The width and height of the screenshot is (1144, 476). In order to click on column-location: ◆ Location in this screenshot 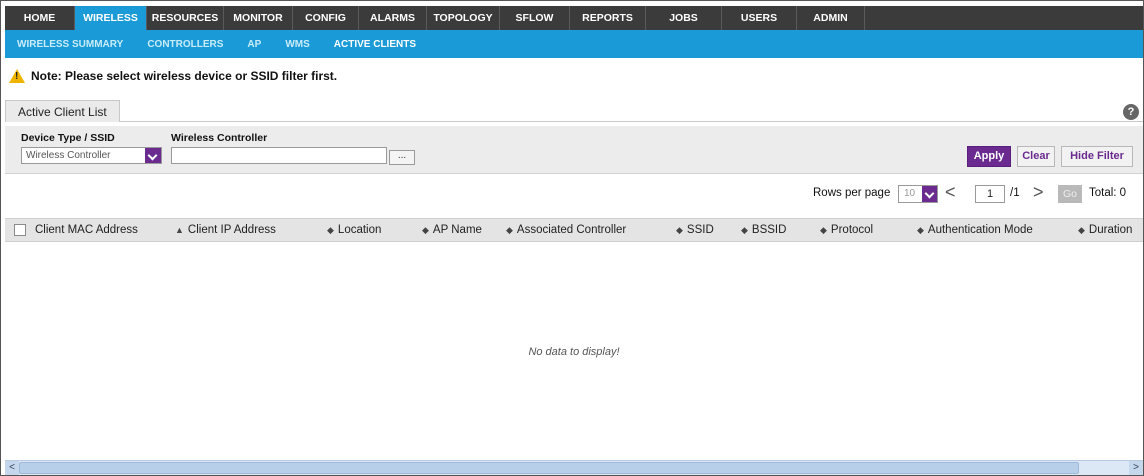, I will do `click(354, 230)`.